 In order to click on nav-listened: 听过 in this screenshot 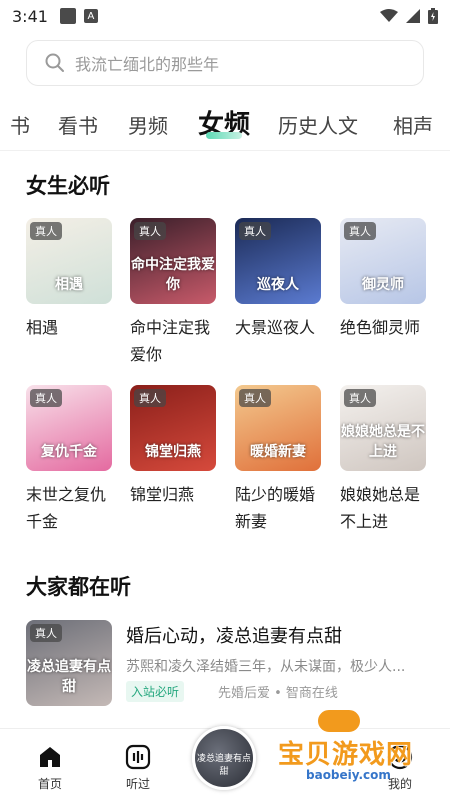, I will do `click(138, 760)`.